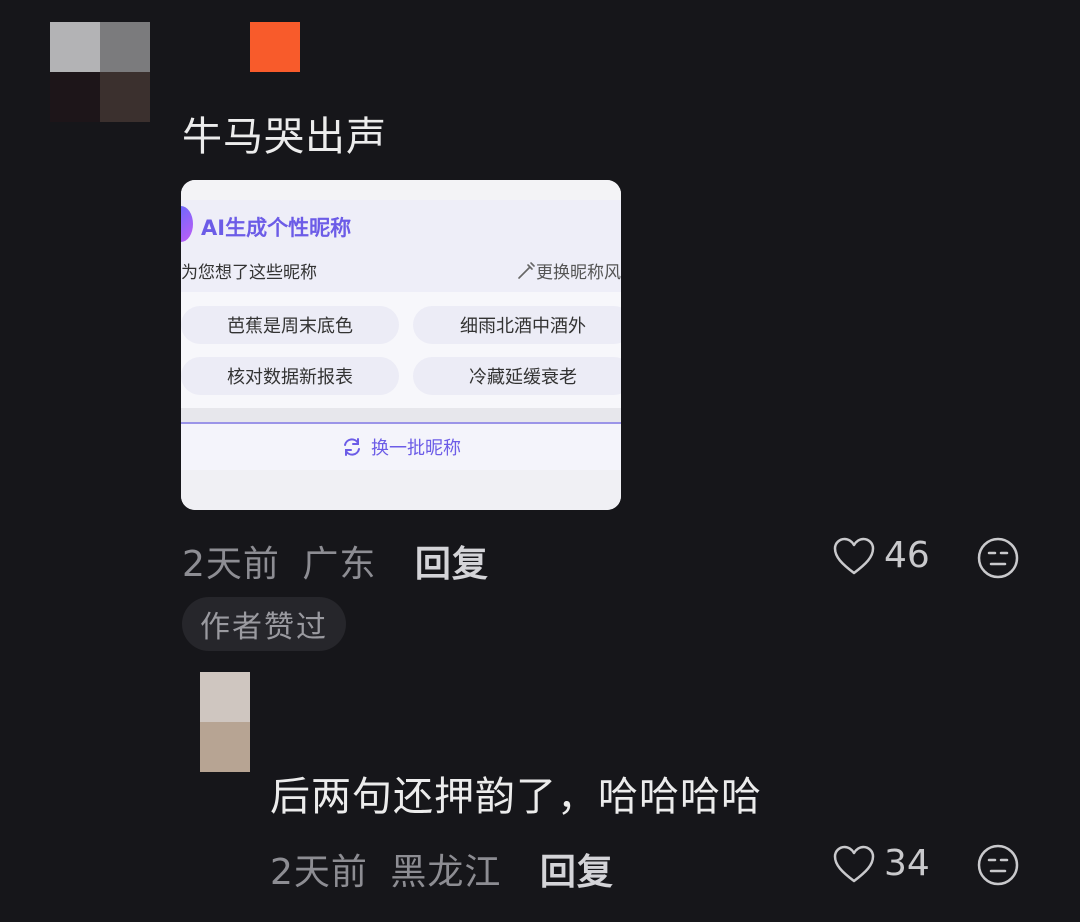 Image resolution: width=1080 pixels, height=922 pixels. What do you see at coordinates (446, 872) in the screenshot?
I see `reply-location: 黑龙江` at bounding box center [446, 872].